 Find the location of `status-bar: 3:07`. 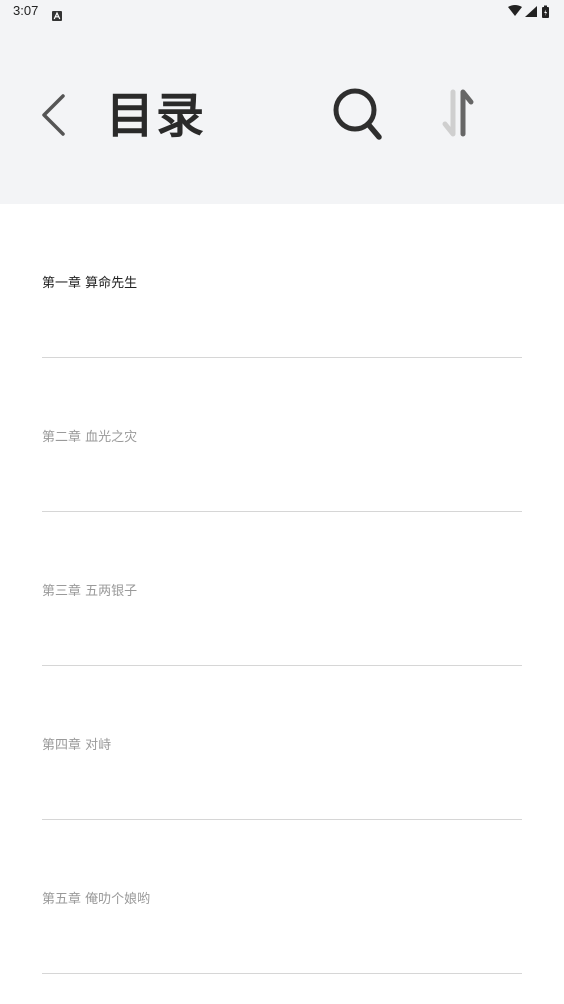

status-bar: 3:07 is located at coordinates (282, 12).